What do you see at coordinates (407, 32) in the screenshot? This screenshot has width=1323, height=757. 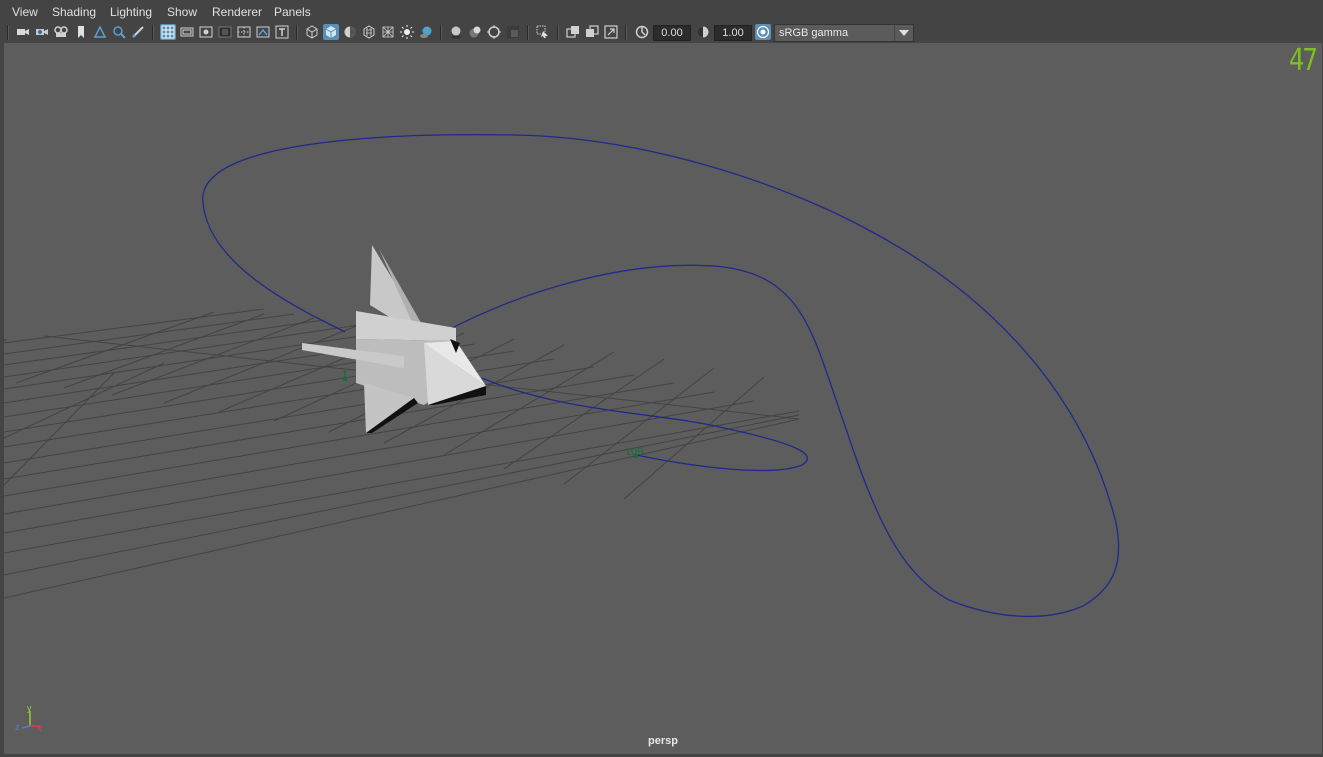 I see `shadows-icon` at bounding box center [407, 32].